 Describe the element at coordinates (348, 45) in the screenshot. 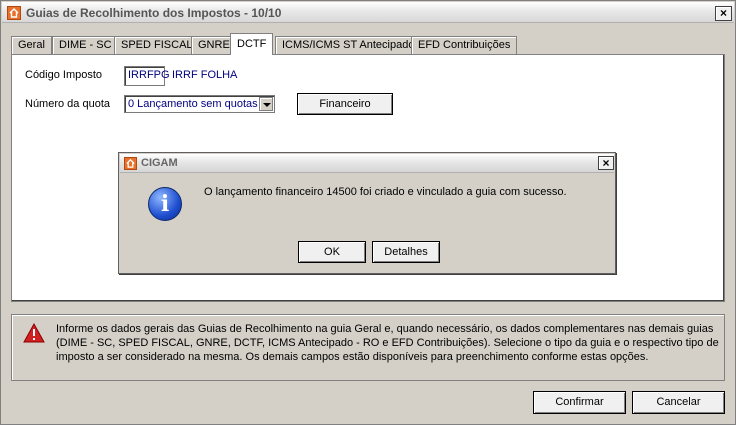

I see `tab-icms-st-antecipado: ICMS/ICMS ST Antecipado` at that location.